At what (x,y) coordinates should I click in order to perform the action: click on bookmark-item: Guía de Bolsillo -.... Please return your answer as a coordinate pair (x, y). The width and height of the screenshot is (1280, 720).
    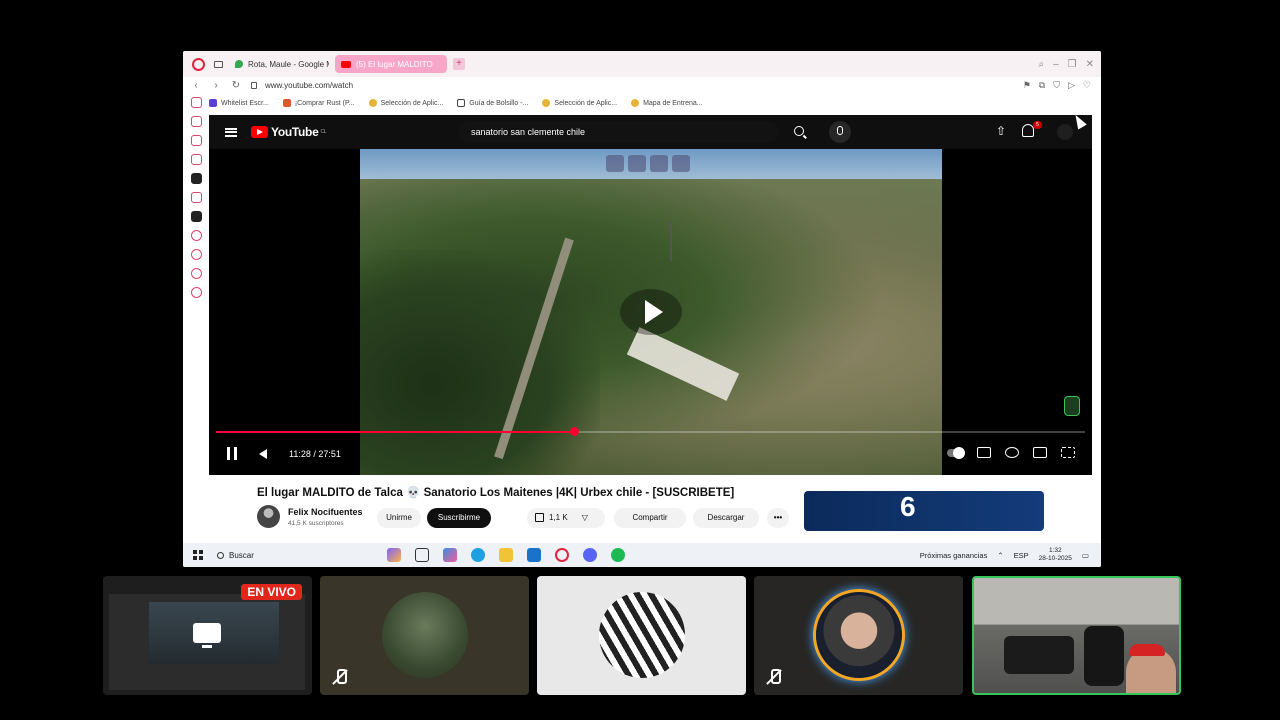
    Looking at the image, I should click on (492, 103).